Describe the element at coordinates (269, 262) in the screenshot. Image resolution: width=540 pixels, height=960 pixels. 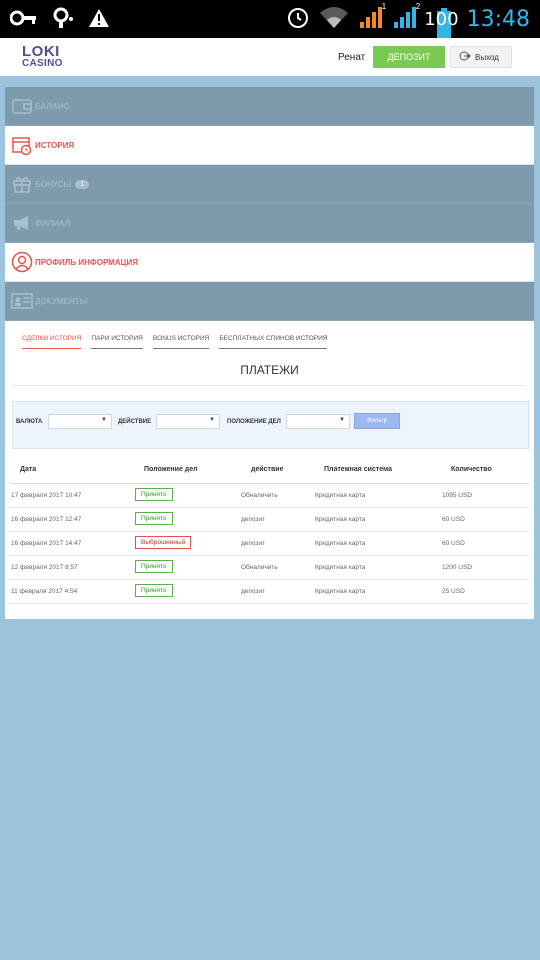
I see `menu-item-profile: ПРОФИЛЬ ИНФОРМАЦИЯ` at that location.